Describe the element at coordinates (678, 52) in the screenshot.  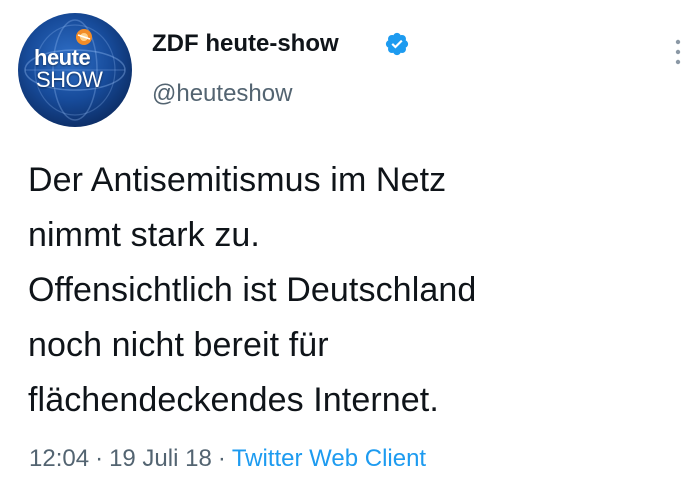
I see `more-options-icon` at that location.